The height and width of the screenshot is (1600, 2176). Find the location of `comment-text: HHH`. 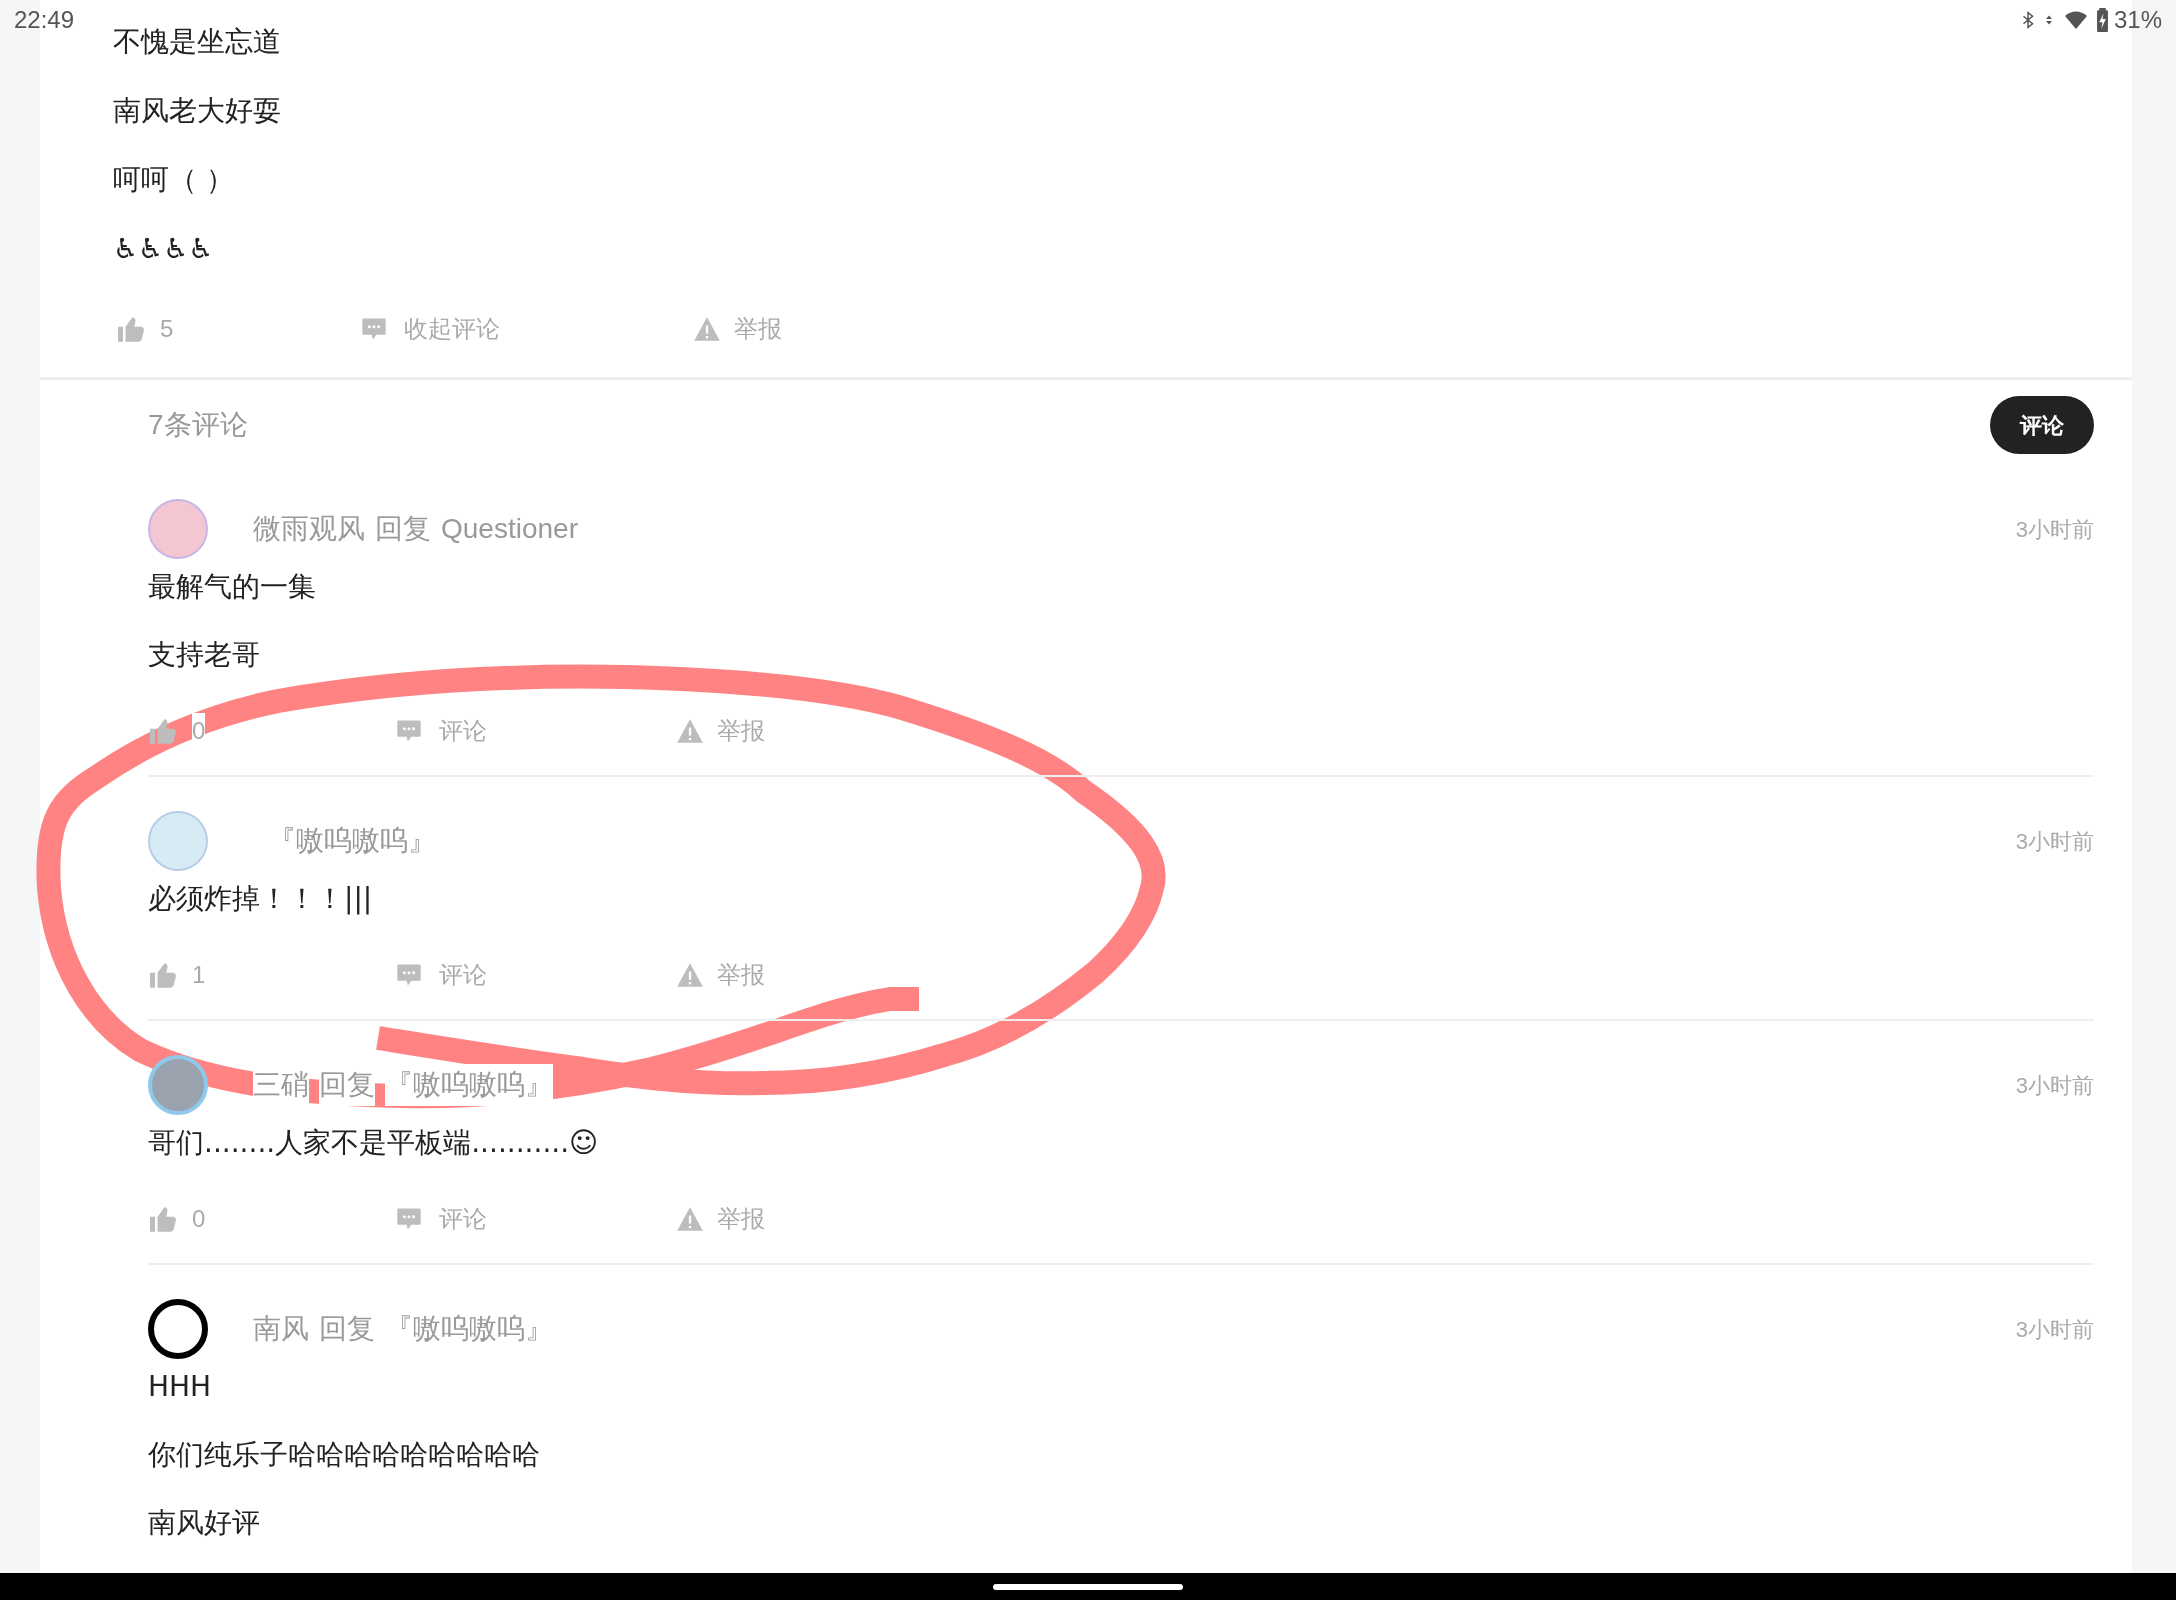

comment-text: HHH is located at coordinates (180, 1387).